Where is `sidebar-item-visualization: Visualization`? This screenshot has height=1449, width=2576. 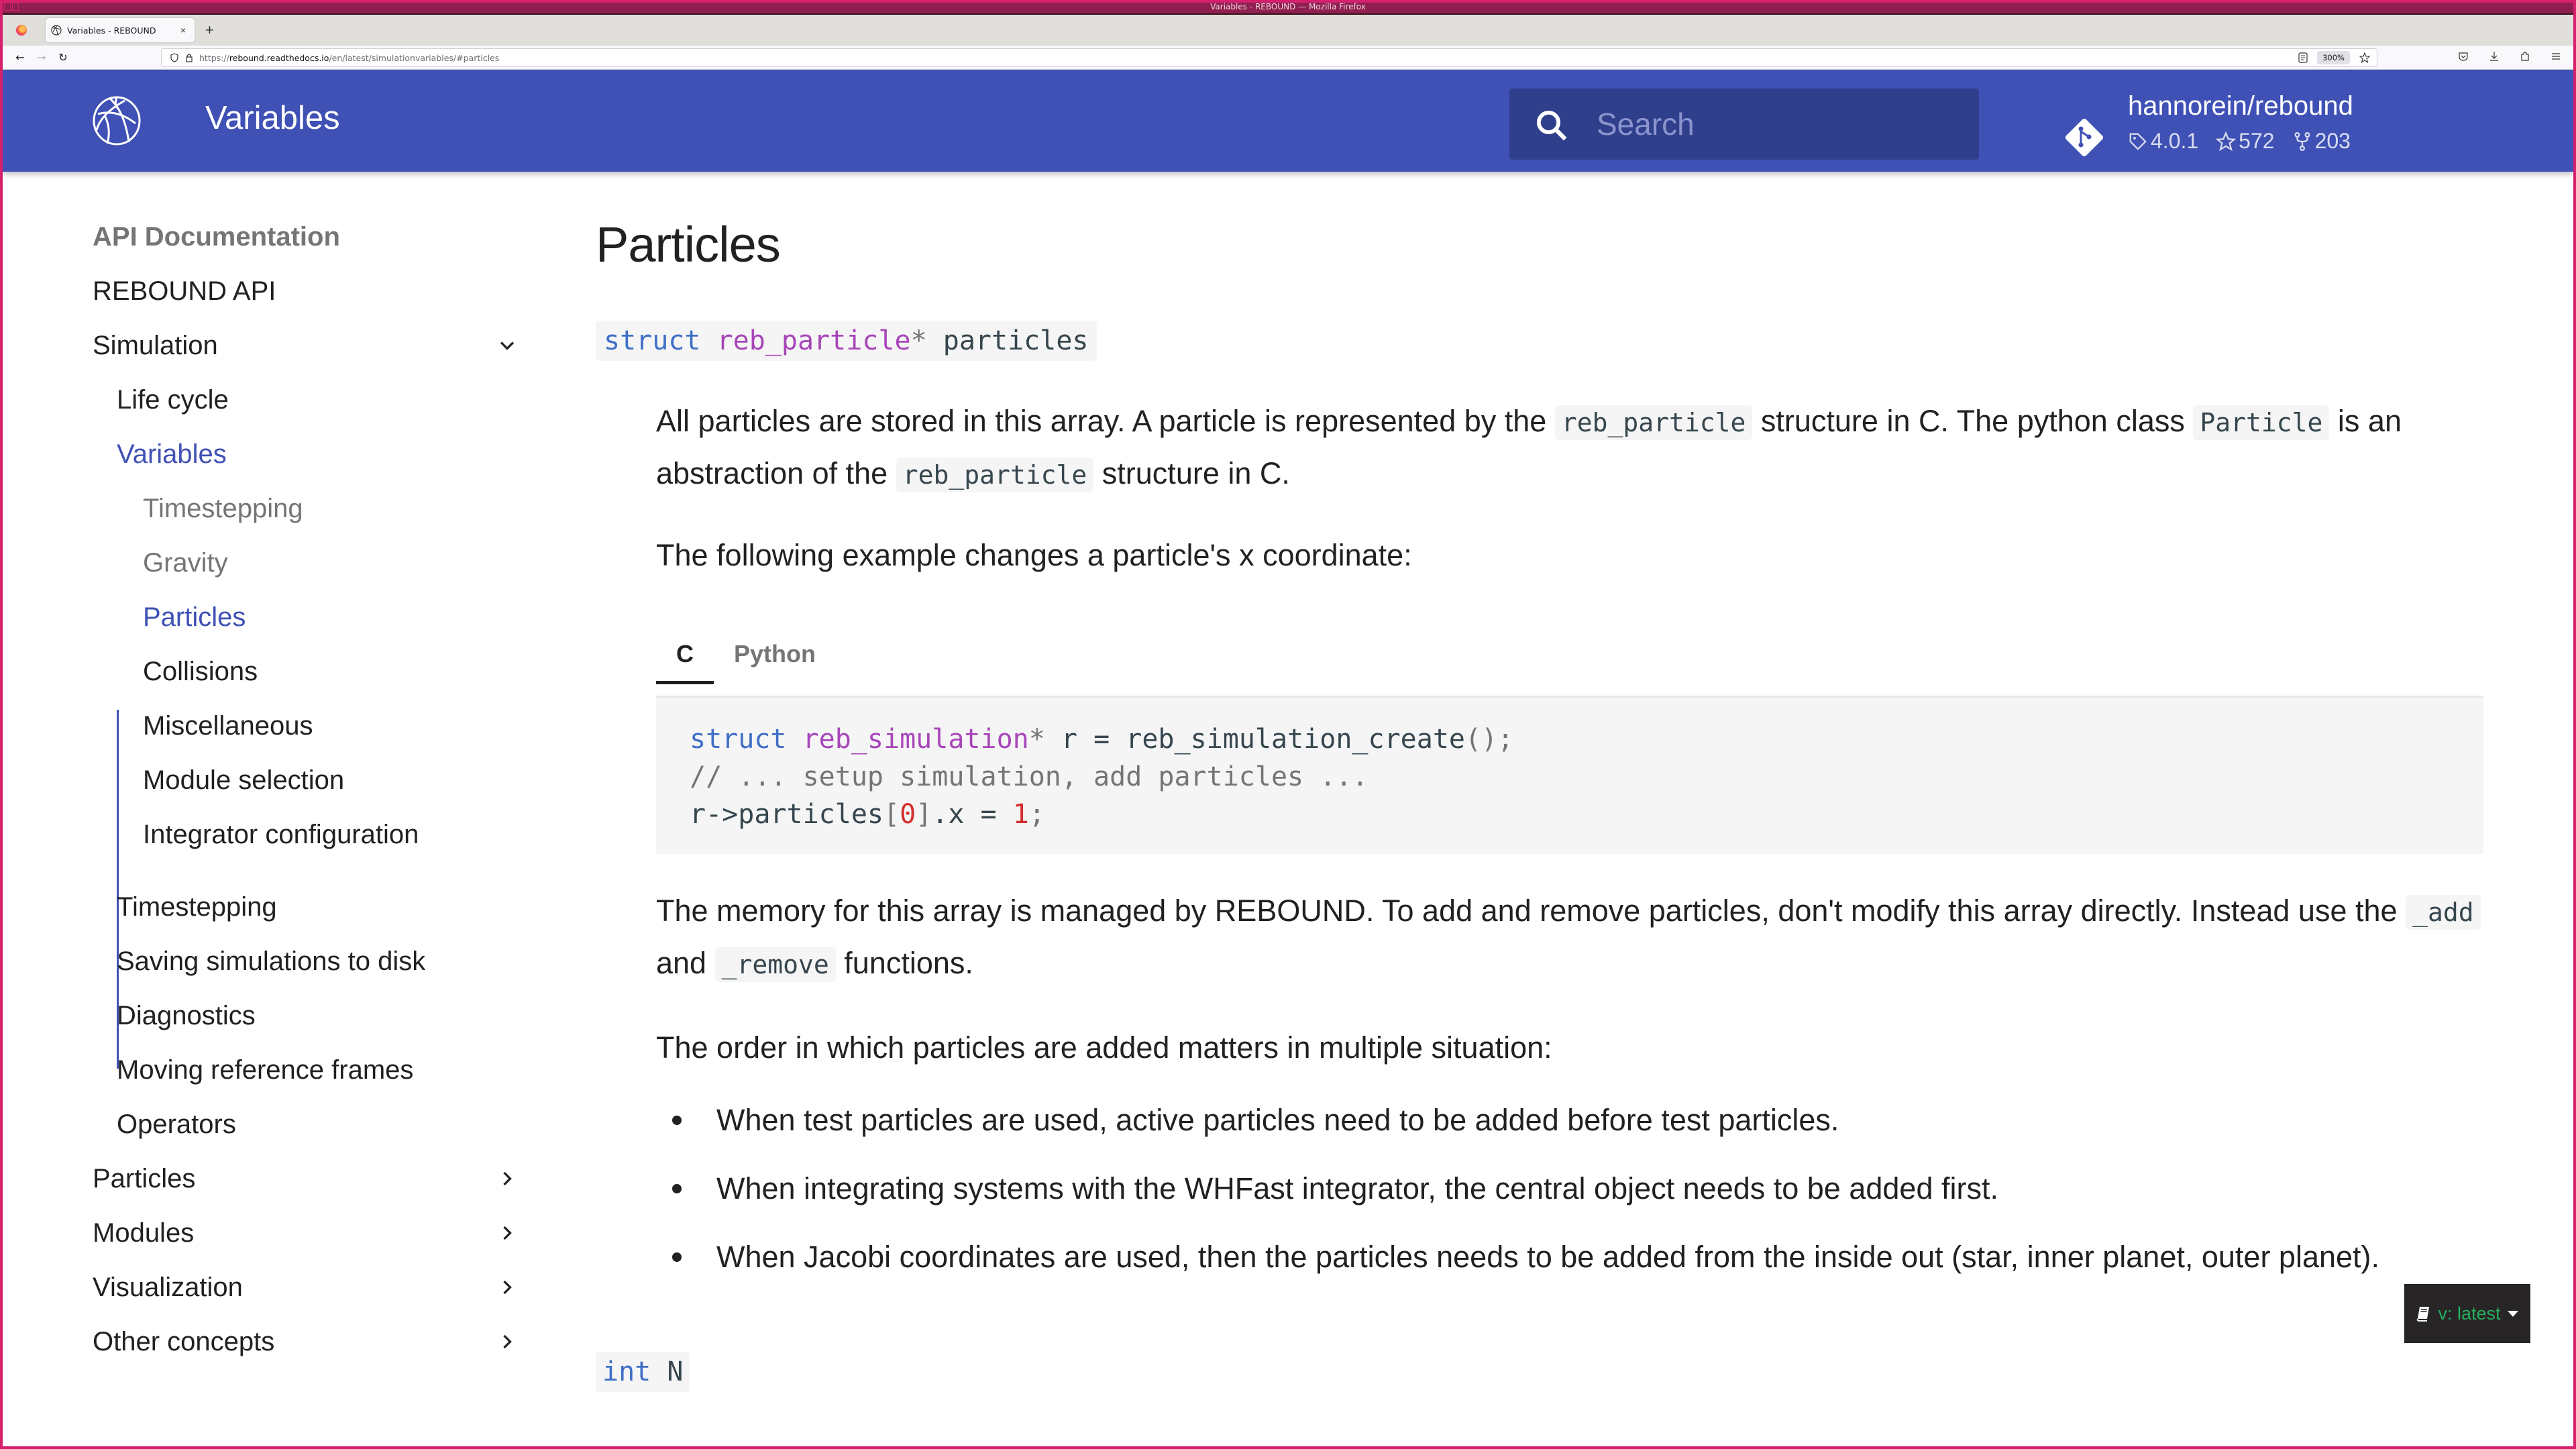
sidebar-item-visualization: Visualization is located at coordinates (168, 1287).